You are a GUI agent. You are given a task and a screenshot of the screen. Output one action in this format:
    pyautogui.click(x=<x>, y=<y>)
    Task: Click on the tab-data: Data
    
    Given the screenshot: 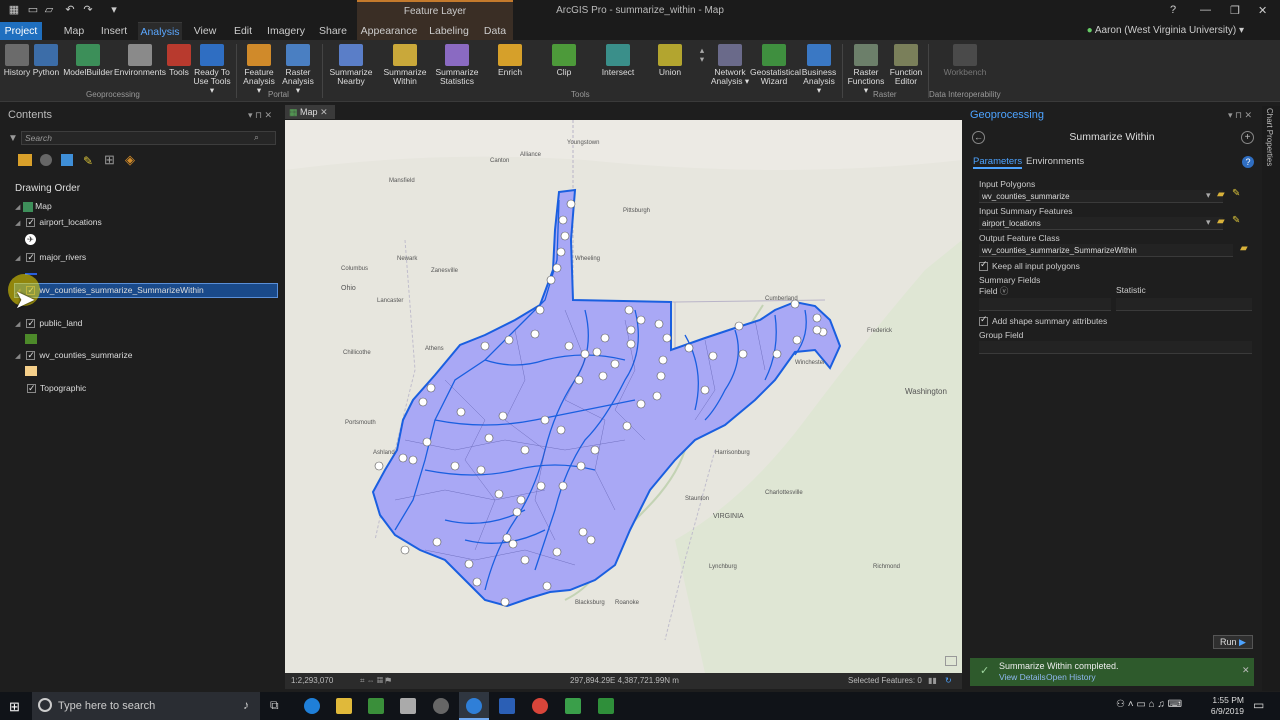 What is the action you would take?
    pyautogui.click(x=495, y=31)
    